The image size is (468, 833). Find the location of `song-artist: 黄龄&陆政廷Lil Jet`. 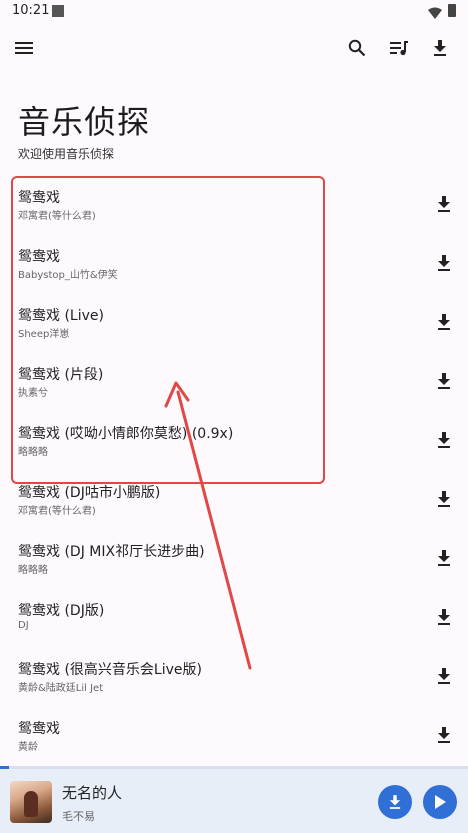

song-artist: 黄龄&陆政廷Lil Jet is located at coordinates (61, 688).